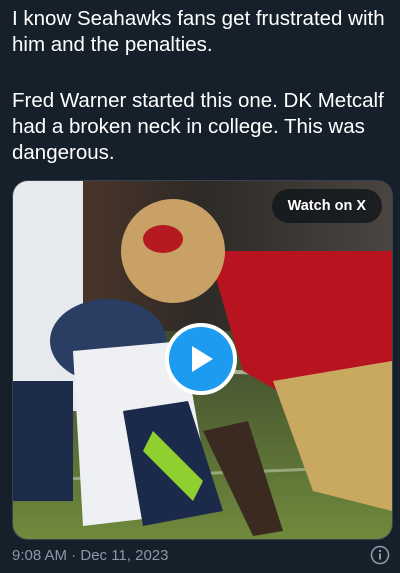 Image resolution: width=400 pixels, height=573 pixels. Describe the element at coordinates (201, 555) in the screenshot. I see `tweet-footer: 9:08 AM · Dec 11, 2023` at that location.